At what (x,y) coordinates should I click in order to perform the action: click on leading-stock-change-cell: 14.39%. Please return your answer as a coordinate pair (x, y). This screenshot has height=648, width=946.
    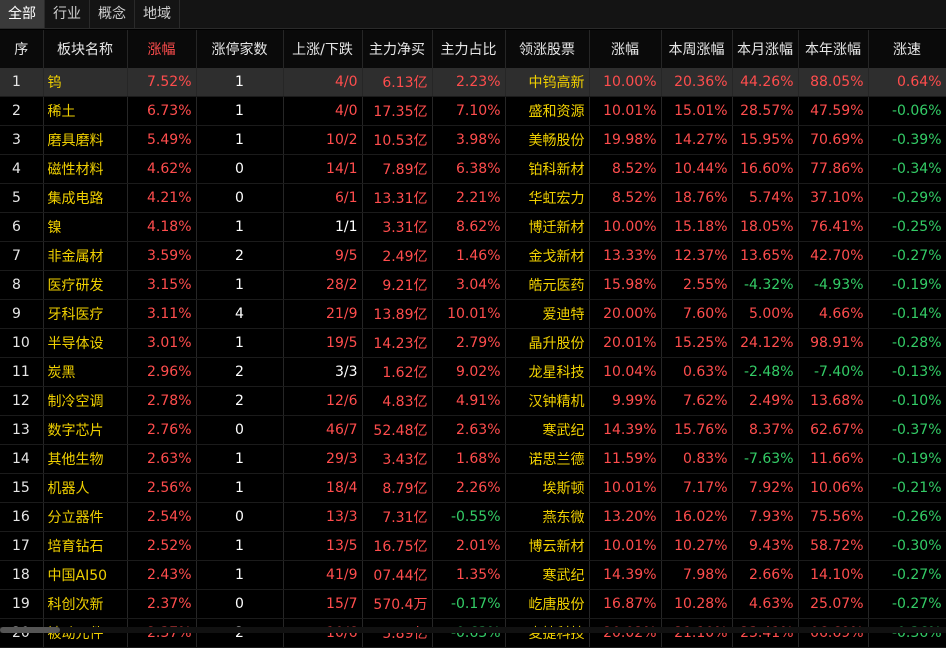
    Looking at the image, I should click on (625, 430).